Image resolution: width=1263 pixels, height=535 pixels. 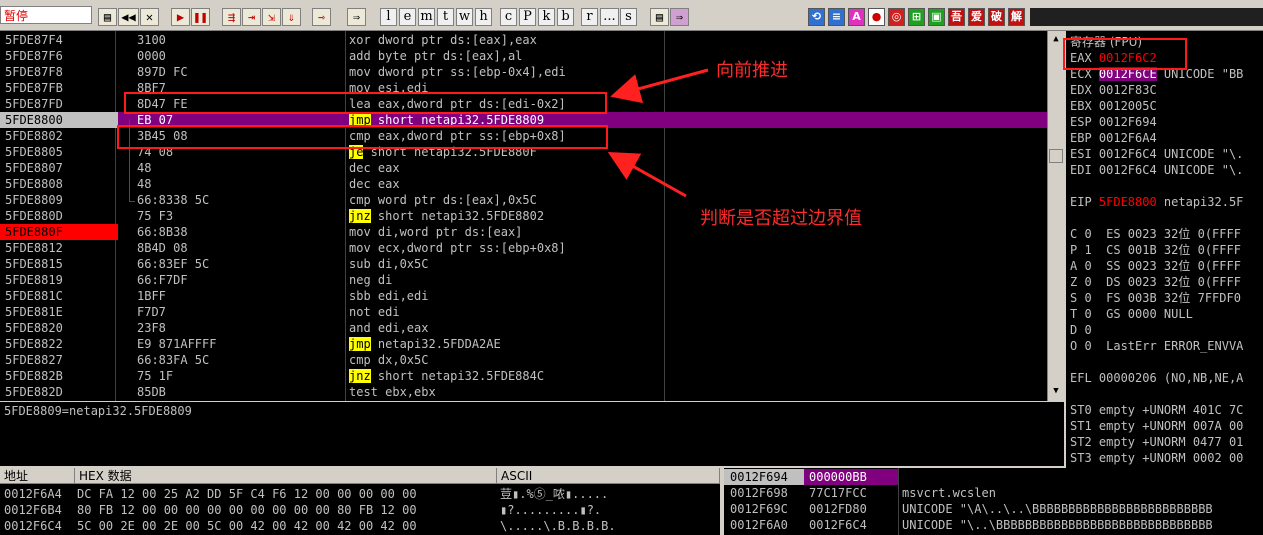 What do you see at coordinates (659, 86) in the screenshot?
I see `arrow-forward` at bounding box center [659, 86].